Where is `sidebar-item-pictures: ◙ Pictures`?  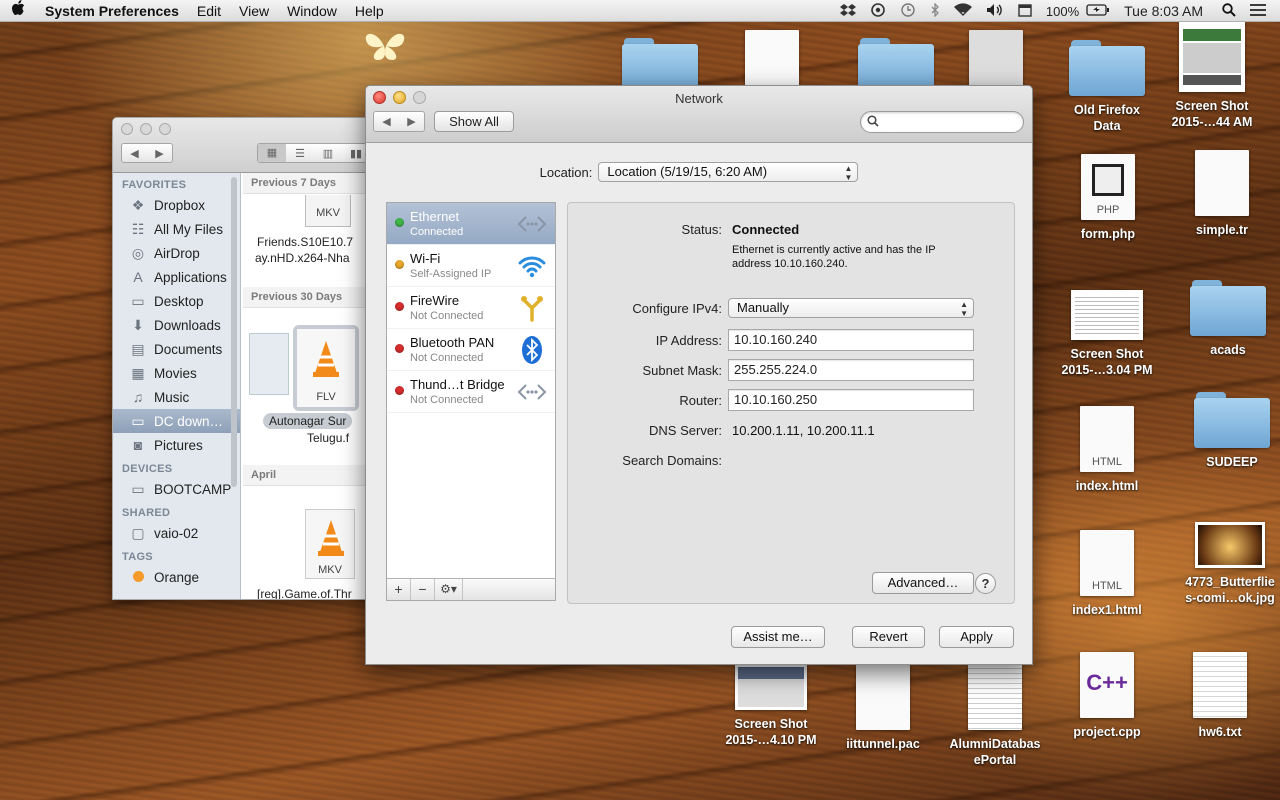 sidebar-item-pictures: ◙ Pictures is located at coordinates (176, 445).